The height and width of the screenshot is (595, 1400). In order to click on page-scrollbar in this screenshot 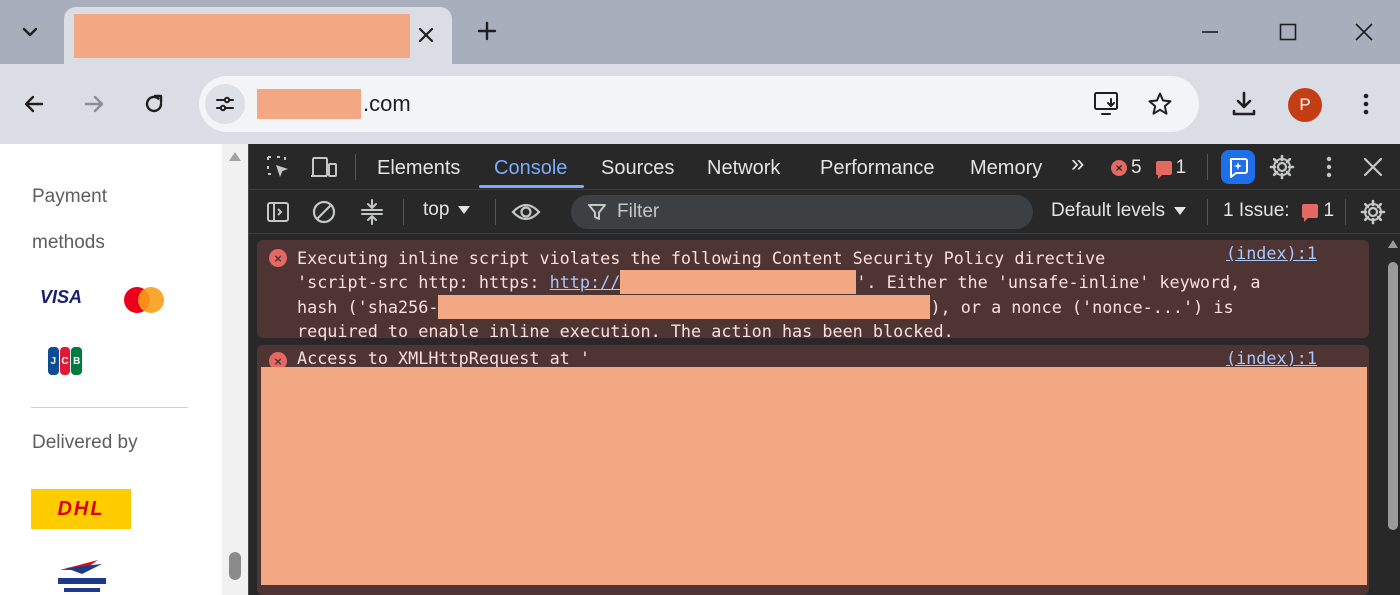, I will do `click(235, 369)`.